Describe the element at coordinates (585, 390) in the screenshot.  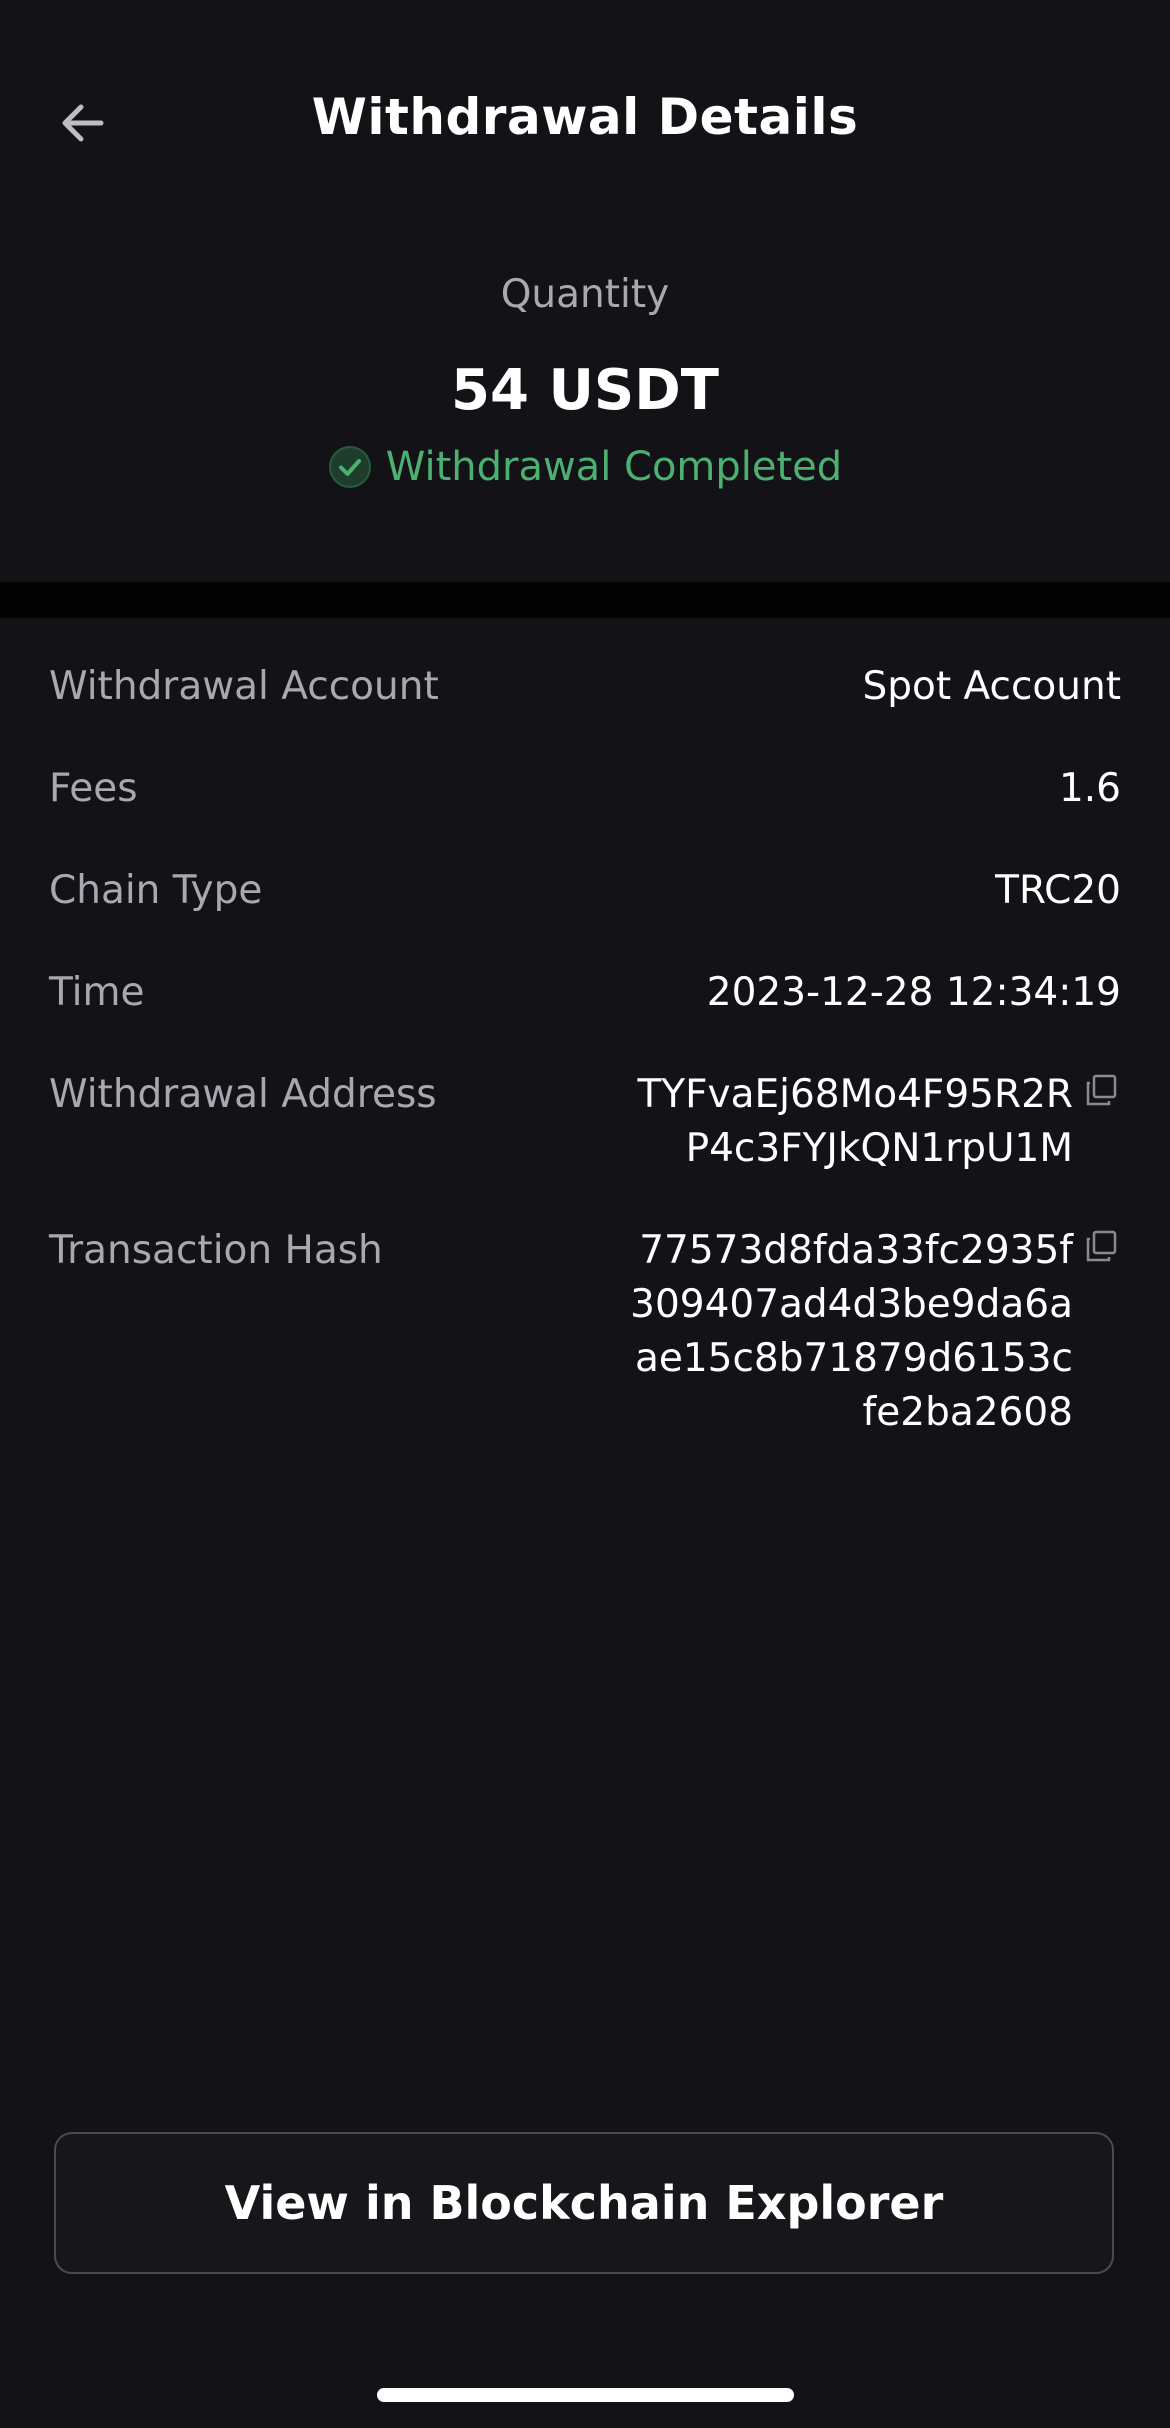
I see `quantity-value: 54 USDT` at that location.